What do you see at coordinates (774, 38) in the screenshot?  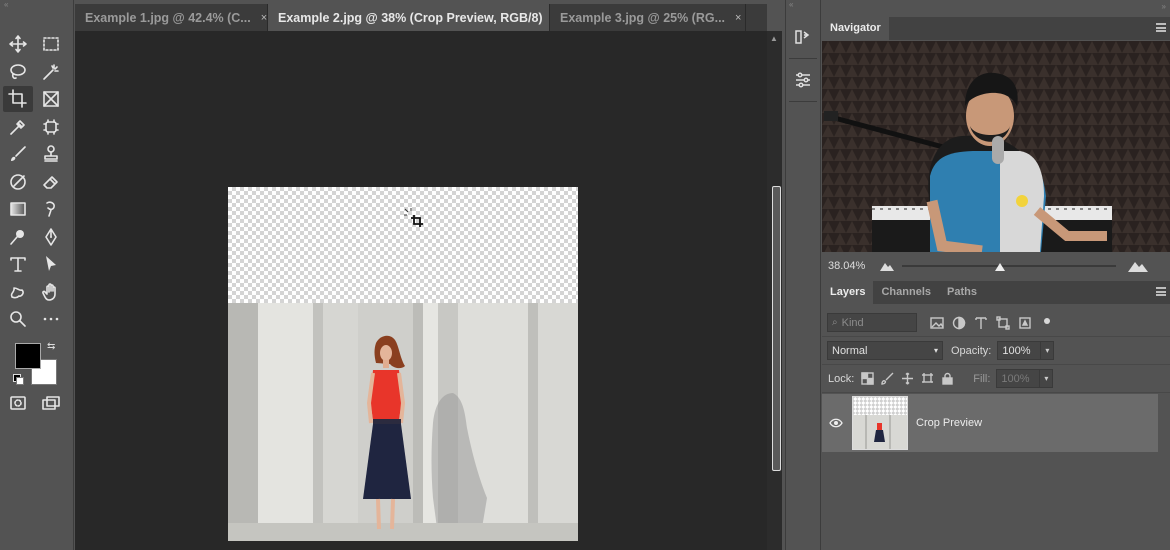 I see `scroll-up-icon: ▲` at bounding box center [774, 38].